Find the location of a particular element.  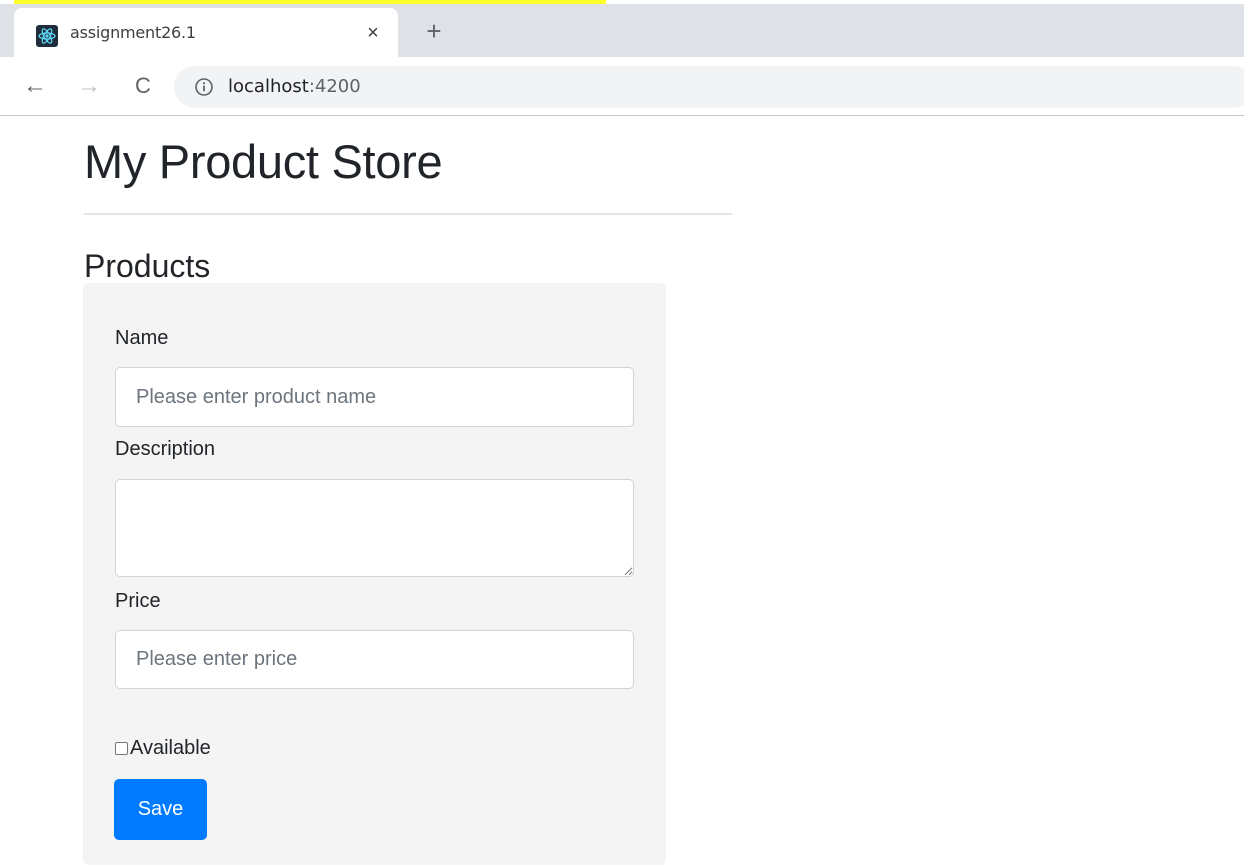

save-button: Save is located at coordinates (160, 809).